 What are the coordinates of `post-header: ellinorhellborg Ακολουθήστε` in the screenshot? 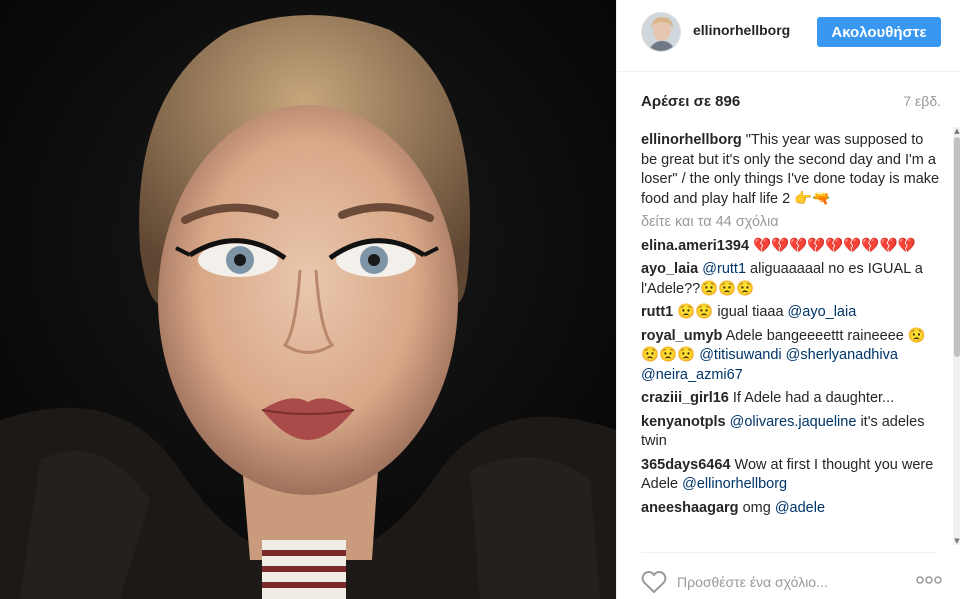 It's located at (788, 36).